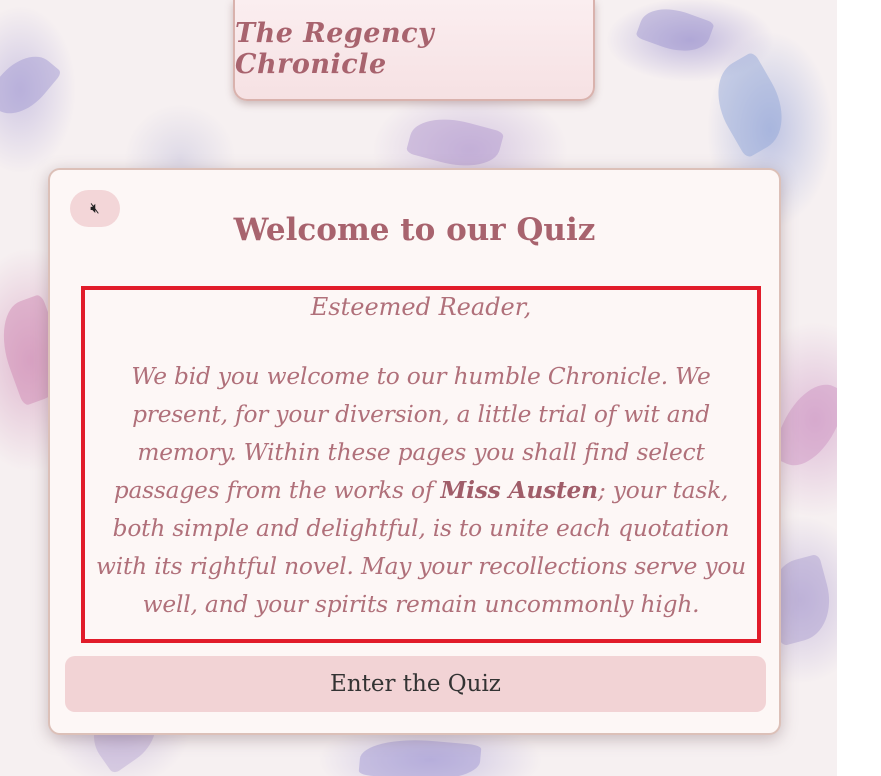 The height and width of the screenshot is (776, 881). What do you see at coordinates (859, 388) in the screenshot?
I see `page-margin` at bounding box center [859, 388].